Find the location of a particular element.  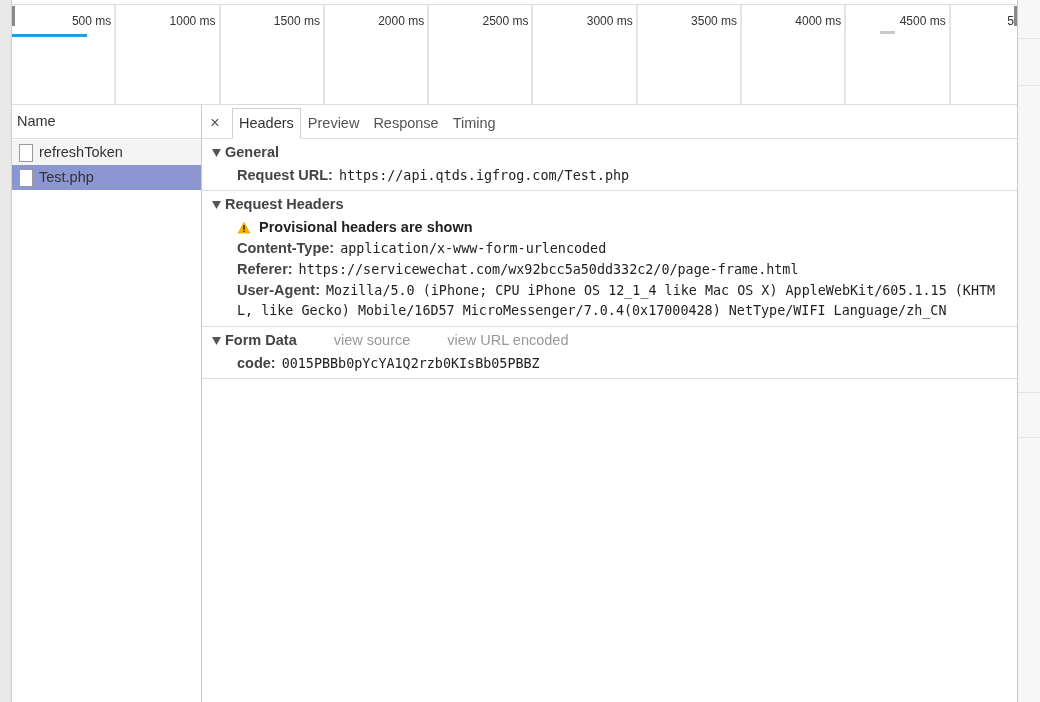

time-tick-label: 2000 ms is located at coordinates (401, 20).